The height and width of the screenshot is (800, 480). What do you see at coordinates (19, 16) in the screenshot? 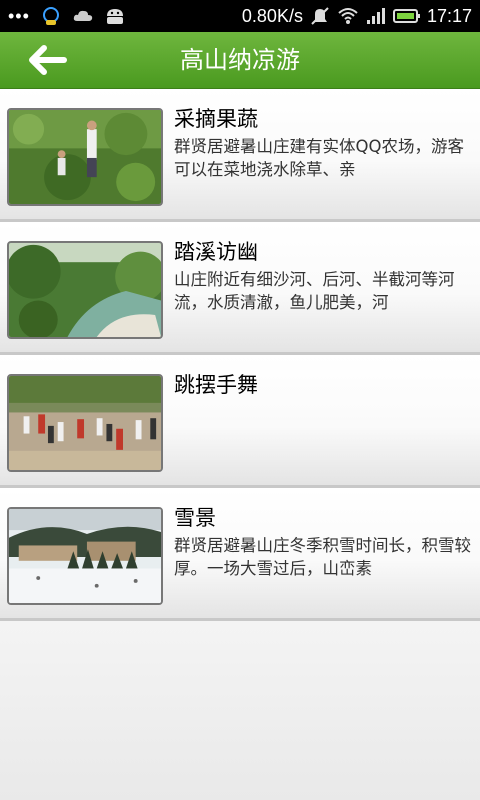
I see `overflow-dots: •••` at bounding box center [19, 16].